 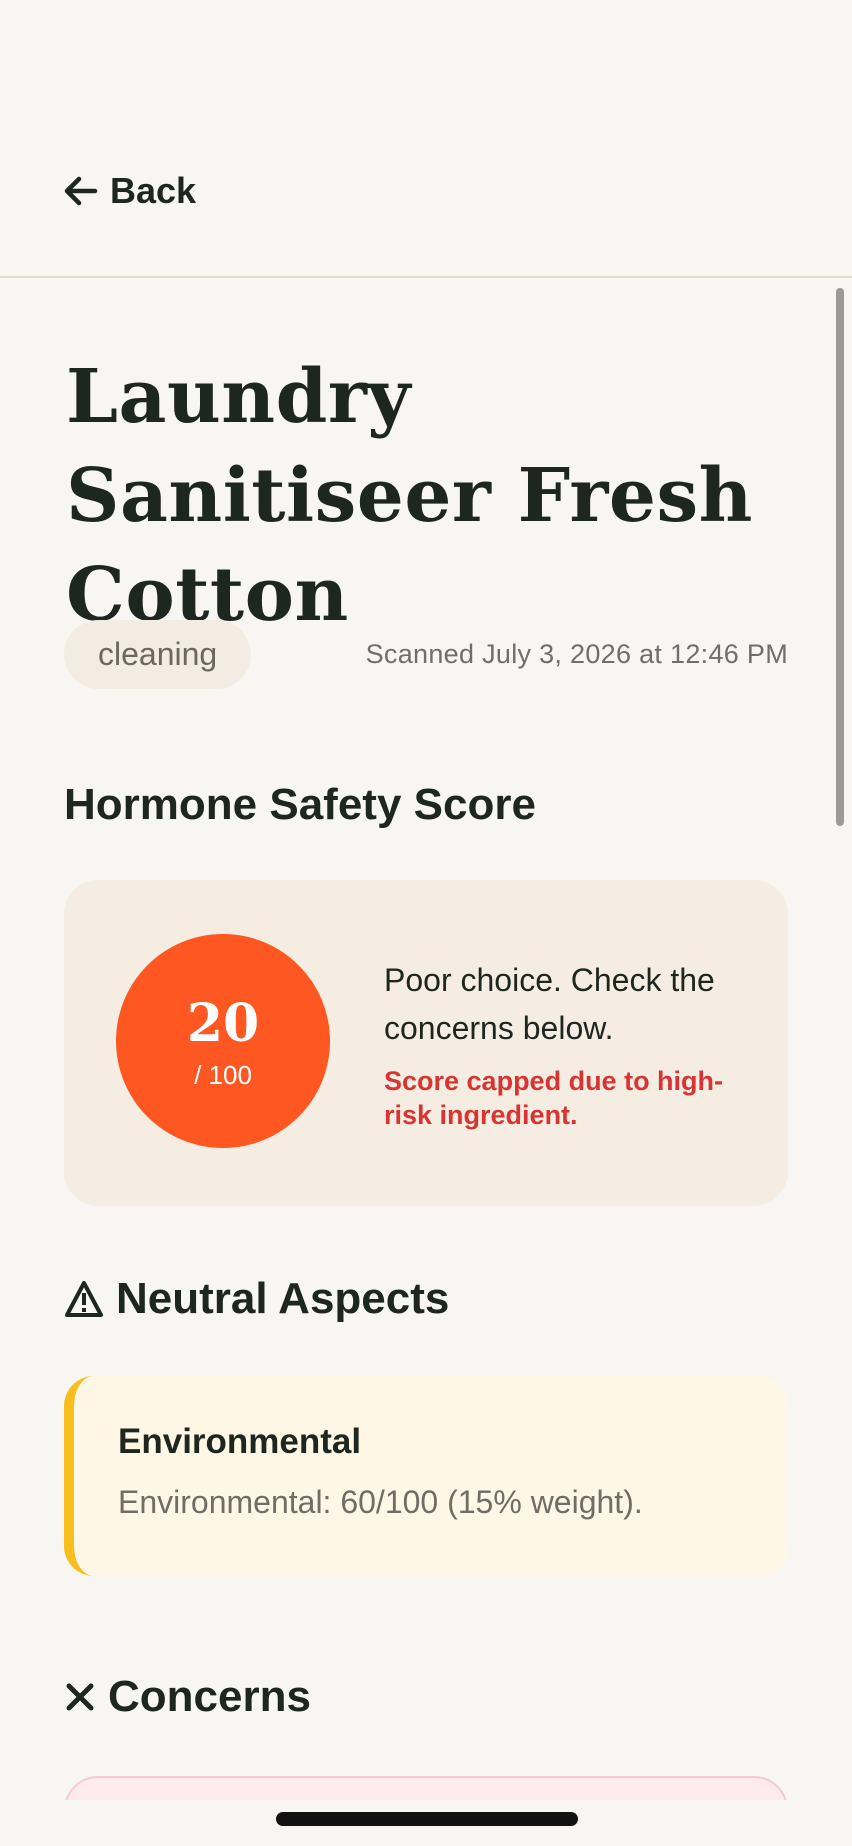 I want to click on score-heading: Hormone Safety Score, so click(x=300, y=805).